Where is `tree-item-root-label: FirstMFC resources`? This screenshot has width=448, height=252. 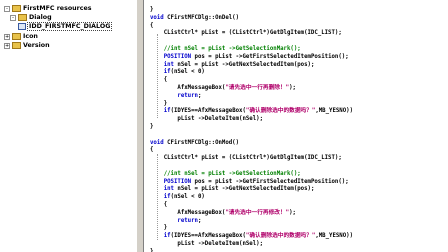 tree-item-root-label: FirstMFC resources is located at coordinates (57, 8).